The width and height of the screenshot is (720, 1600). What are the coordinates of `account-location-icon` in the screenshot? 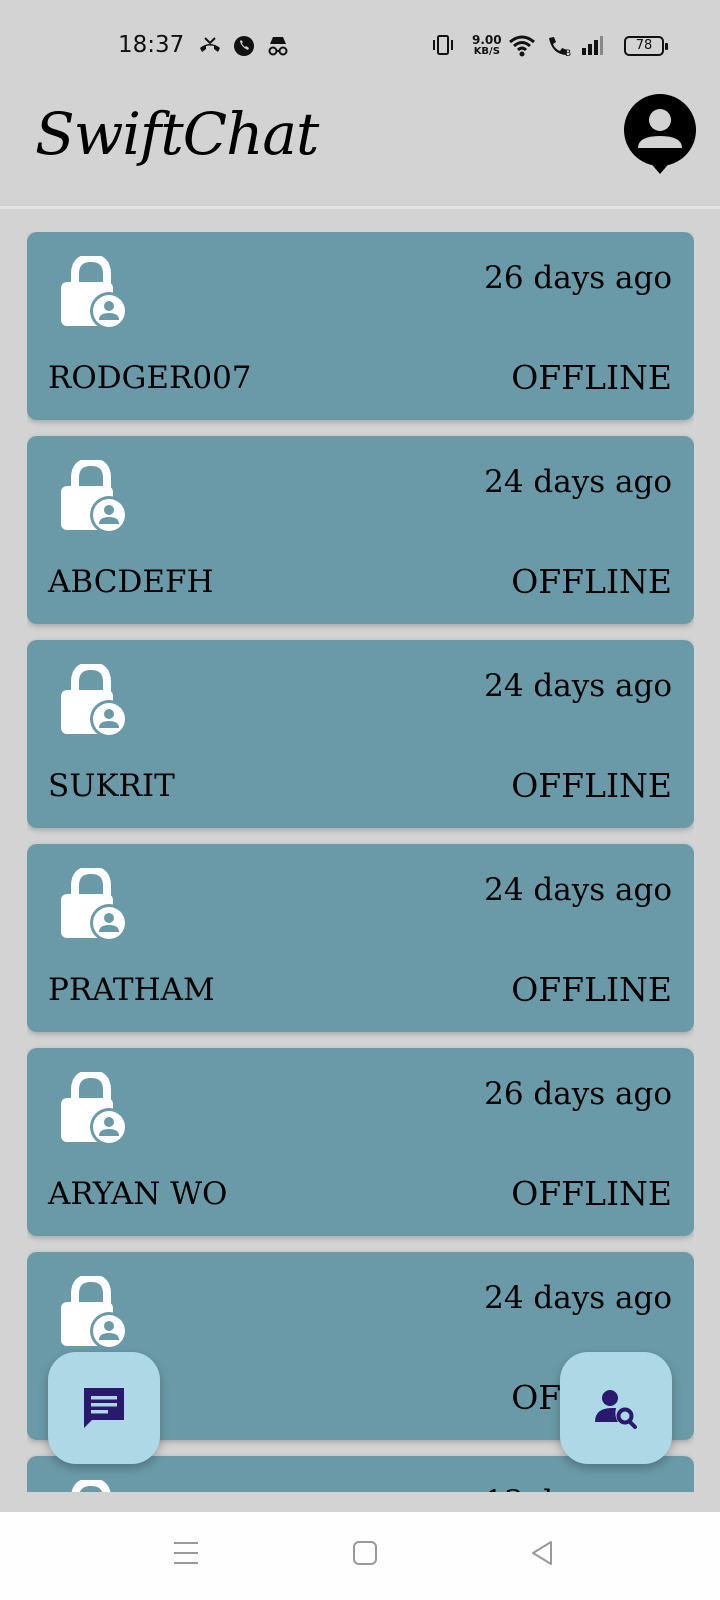 It's located at (660, 134).